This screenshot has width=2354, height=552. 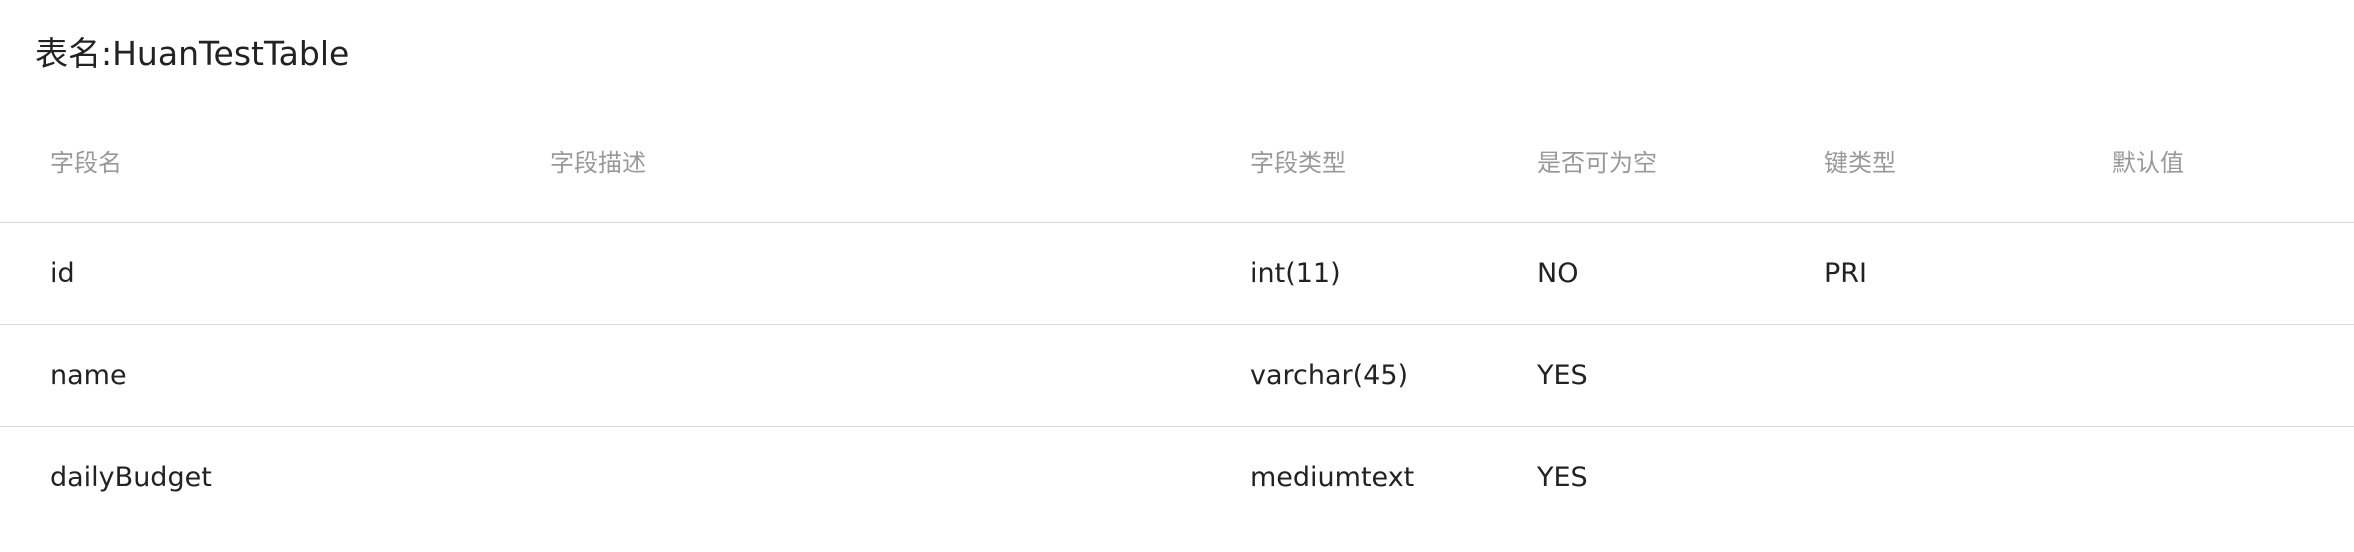 What do you see at coordinates (131, 477) in the screenshot?
I see `cell-field-name: dailyBudget` at bounding box center [131, 477].